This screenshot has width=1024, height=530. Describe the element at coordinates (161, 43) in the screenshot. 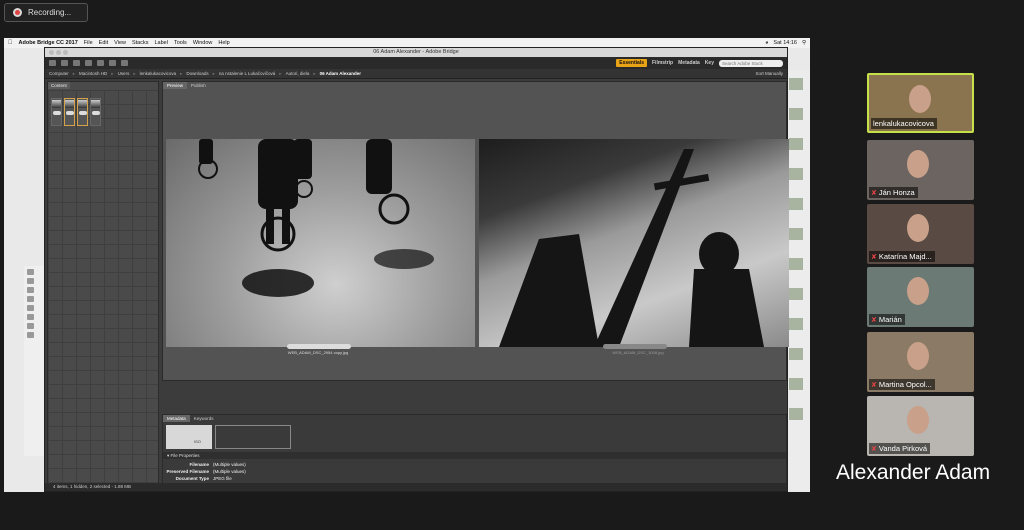

I see `menu-label: Label` at that location.